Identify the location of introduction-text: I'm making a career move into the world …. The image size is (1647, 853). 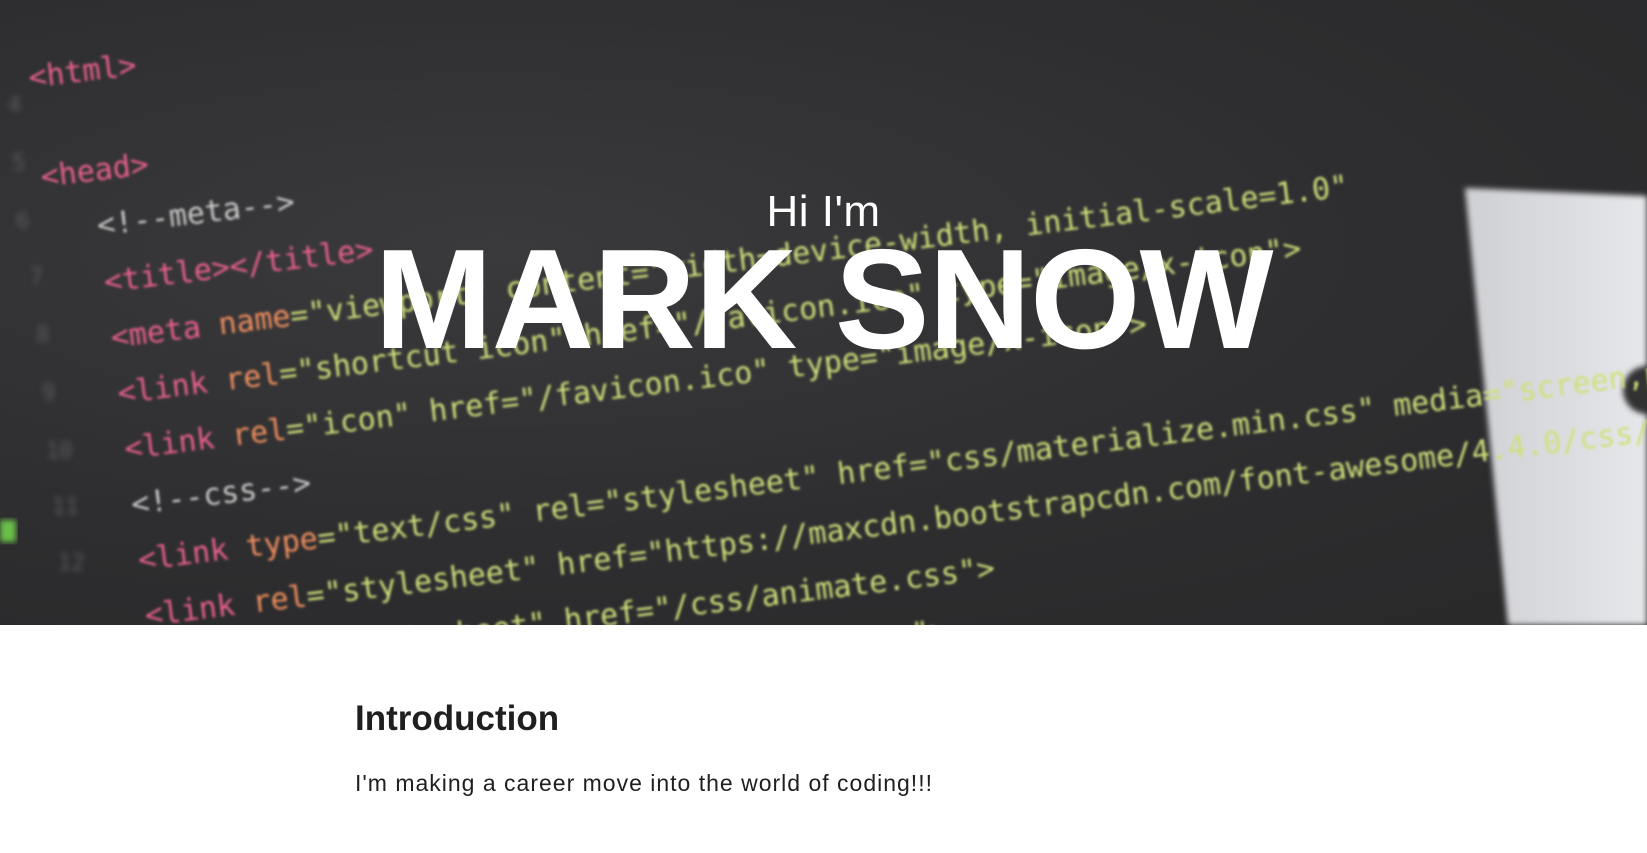
(644, 783).